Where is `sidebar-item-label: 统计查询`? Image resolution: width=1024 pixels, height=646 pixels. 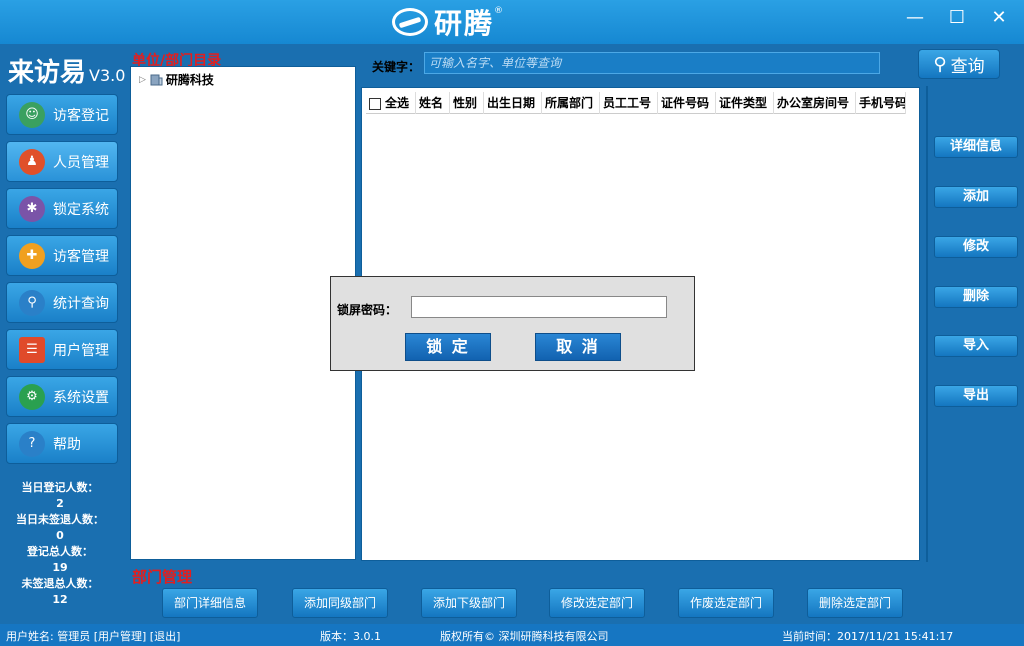 sidebar-item-label: 统计查询 is located at coordinates (81, 303).